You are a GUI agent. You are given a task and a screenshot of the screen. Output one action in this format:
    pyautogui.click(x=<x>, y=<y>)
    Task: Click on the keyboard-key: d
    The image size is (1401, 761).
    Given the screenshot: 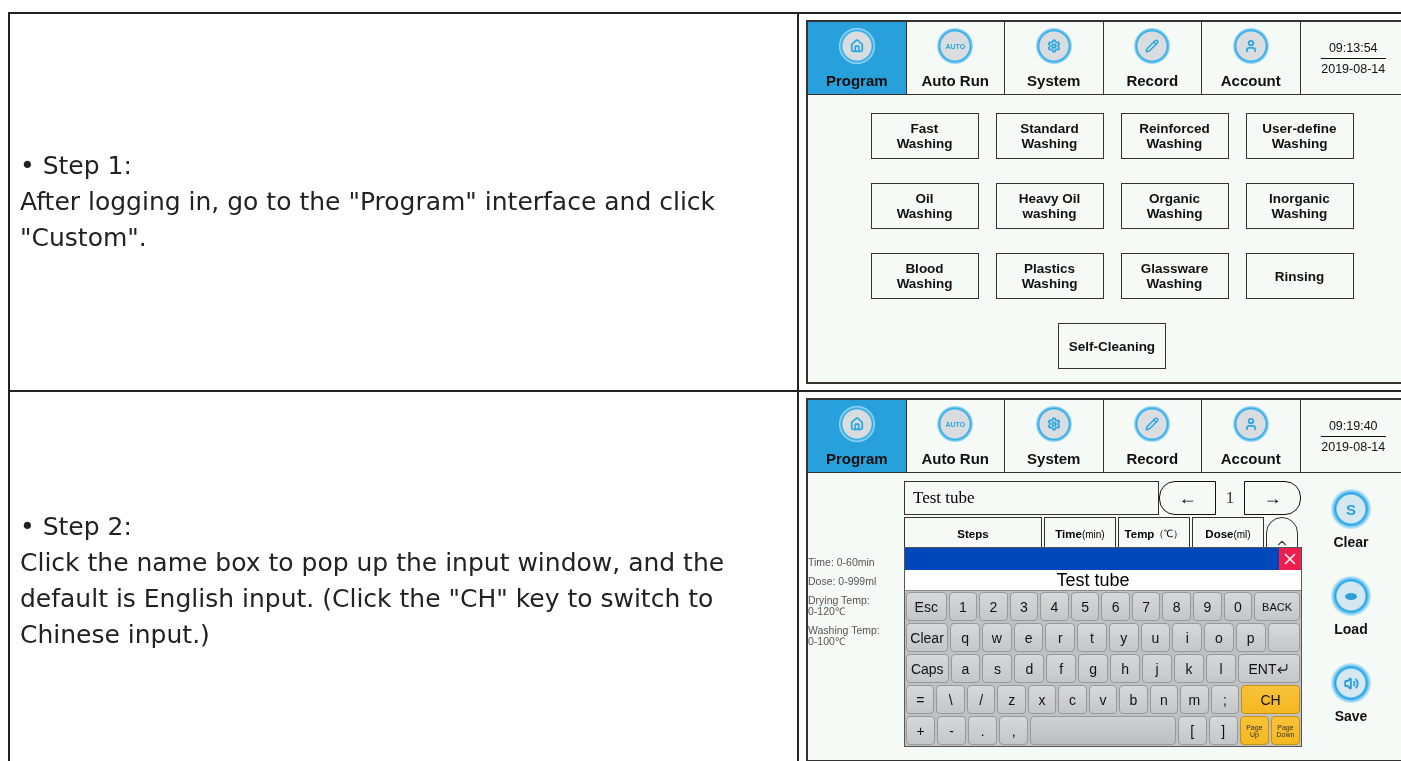 What is the action you would take?
    pyautogui.click(x=1029, y=668)
    